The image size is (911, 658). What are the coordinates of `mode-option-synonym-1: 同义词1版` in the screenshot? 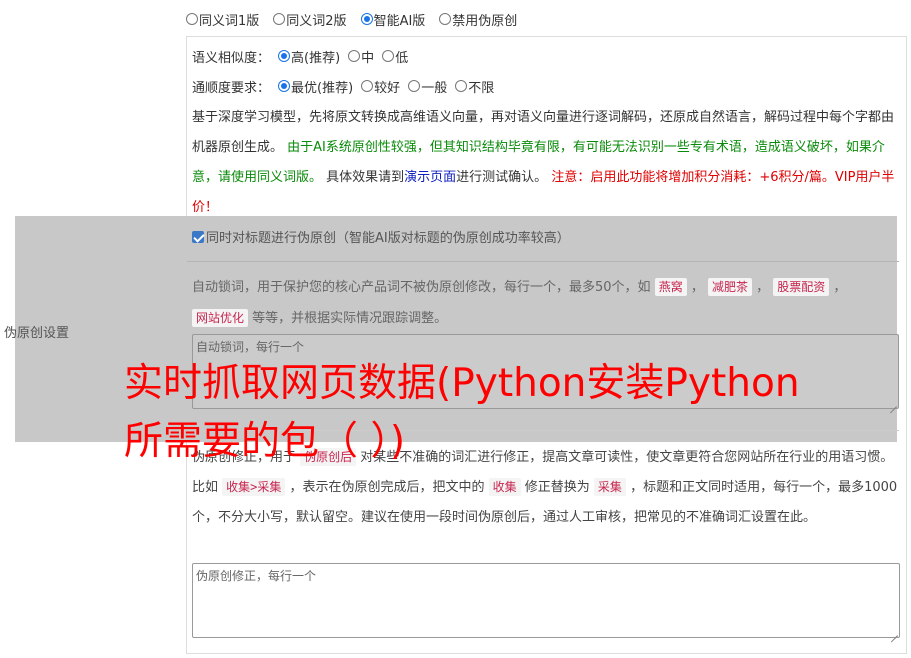 It's located at (222, 19).